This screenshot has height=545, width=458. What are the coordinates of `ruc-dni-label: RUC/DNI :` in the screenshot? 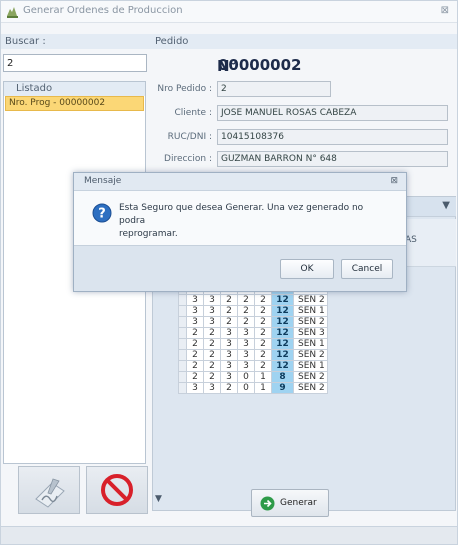 It's located at (189, 137).